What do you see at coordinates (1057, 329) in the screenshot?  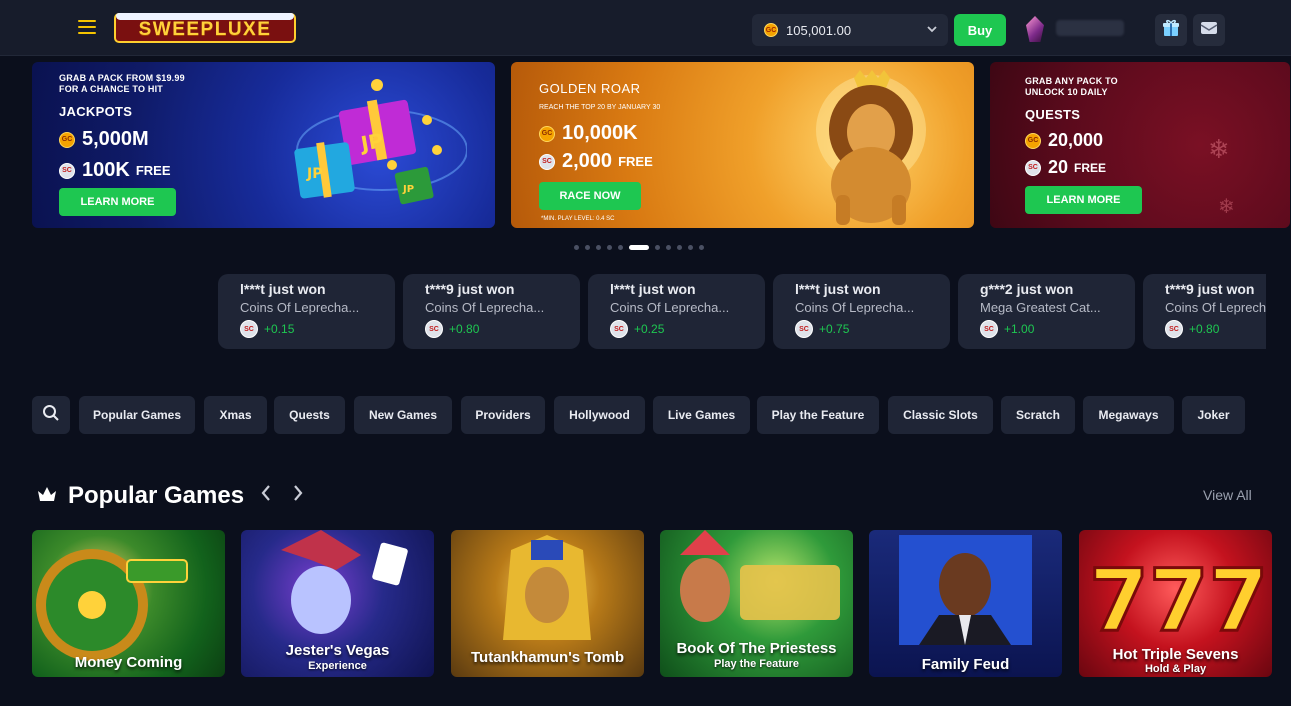 I see `win-amount: SC +1.00` at bounding box center [1057, 329].